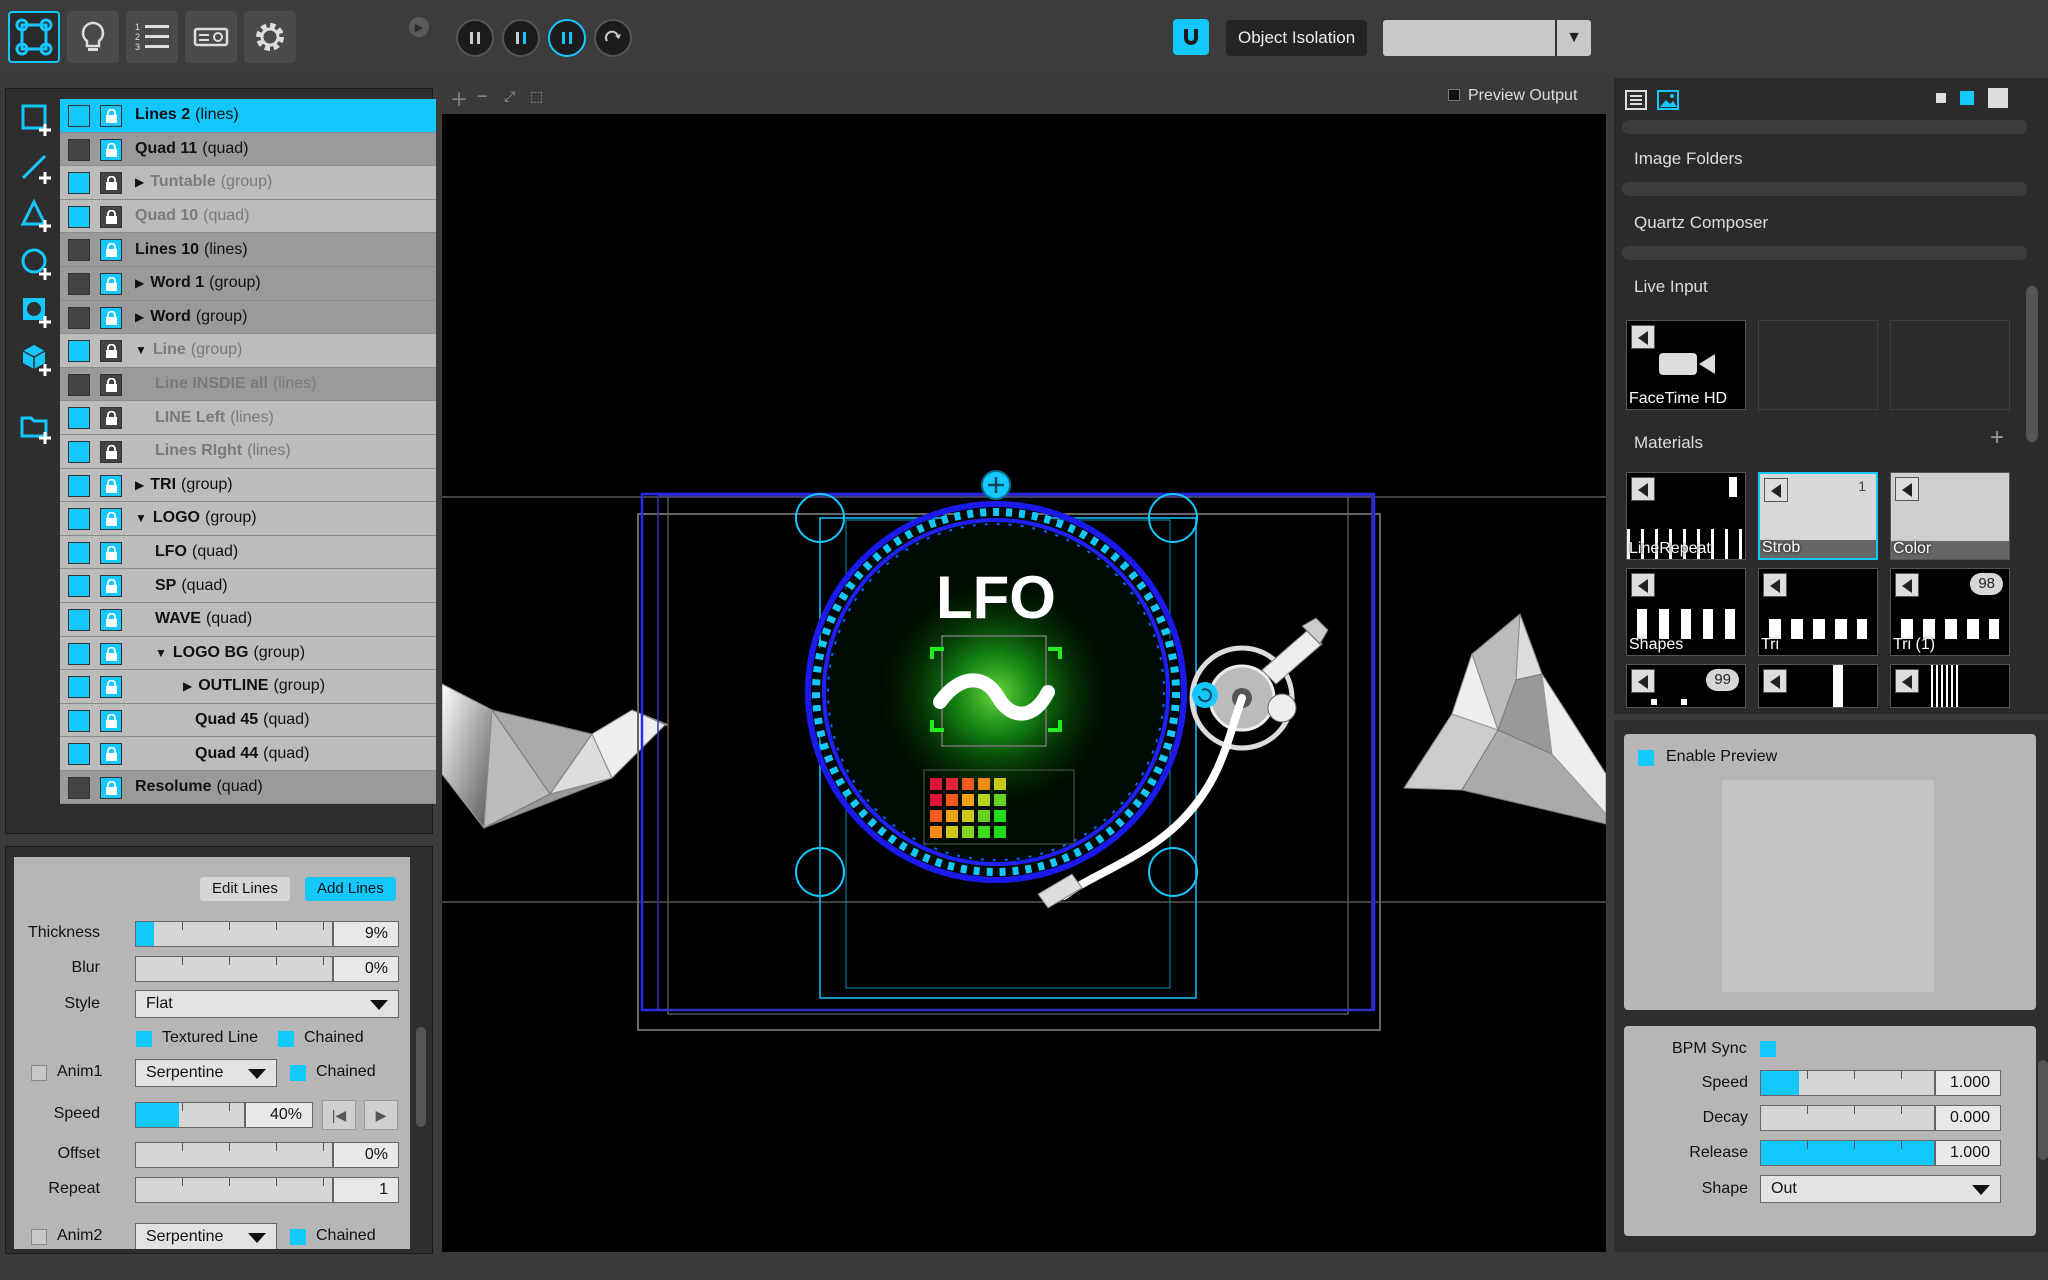 Image resolution: width=2048 pixels, height=1280 pixels. What do you see at coordinates (536, 96) in the screenshot?
I see `fullscreen-icon: ⬚` at bounding box center [536, 96].